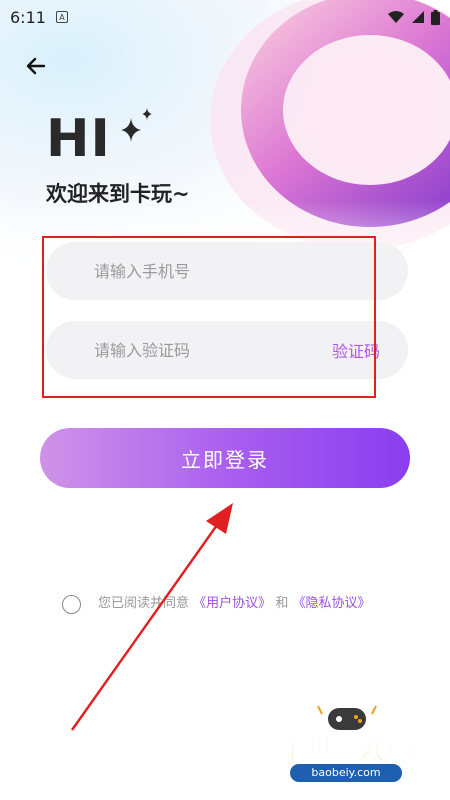 Image resolution: width=450 pixels, height=800 pixels. Describe the element at coordinates (71, 604) in the screenshot. I see `agree-checkbox` at that location.